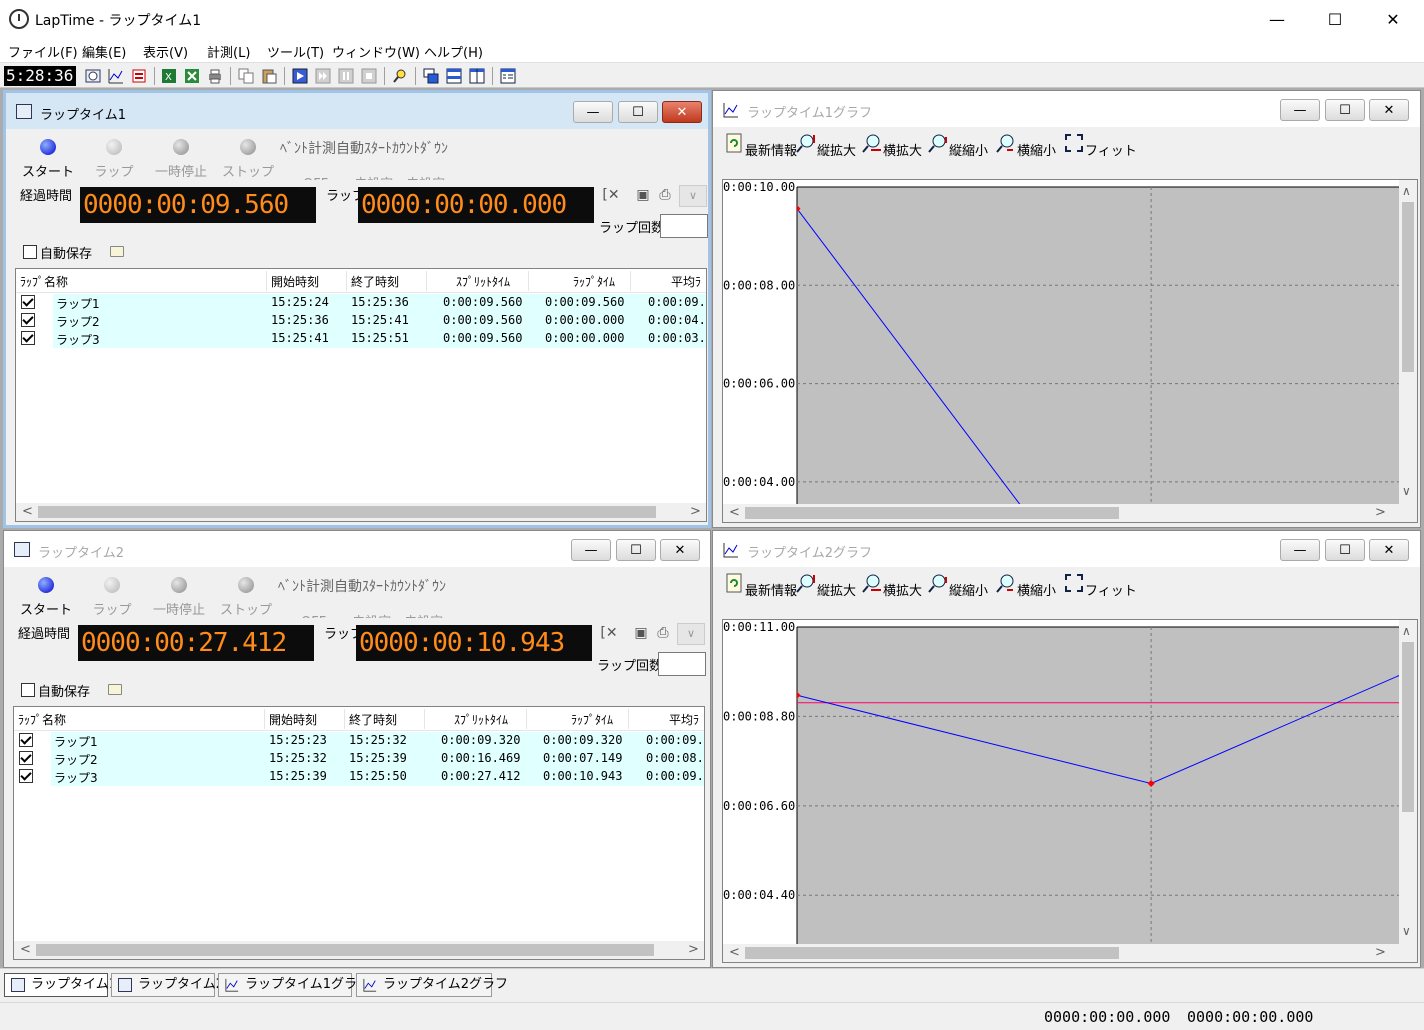 The width and height of the screenshot is (1424, 1030). Describe the element at coordinates (665, 195) in the screenshot. I see `print-icon: ⎙` at that location.